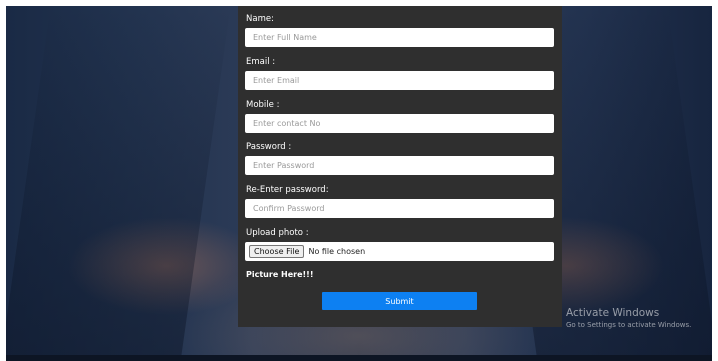 The image size is (718, 361). What do you see at coordinates (260, 19) in the screenshot?
I see `name-label: Name:` at bounding box center [260, 19].